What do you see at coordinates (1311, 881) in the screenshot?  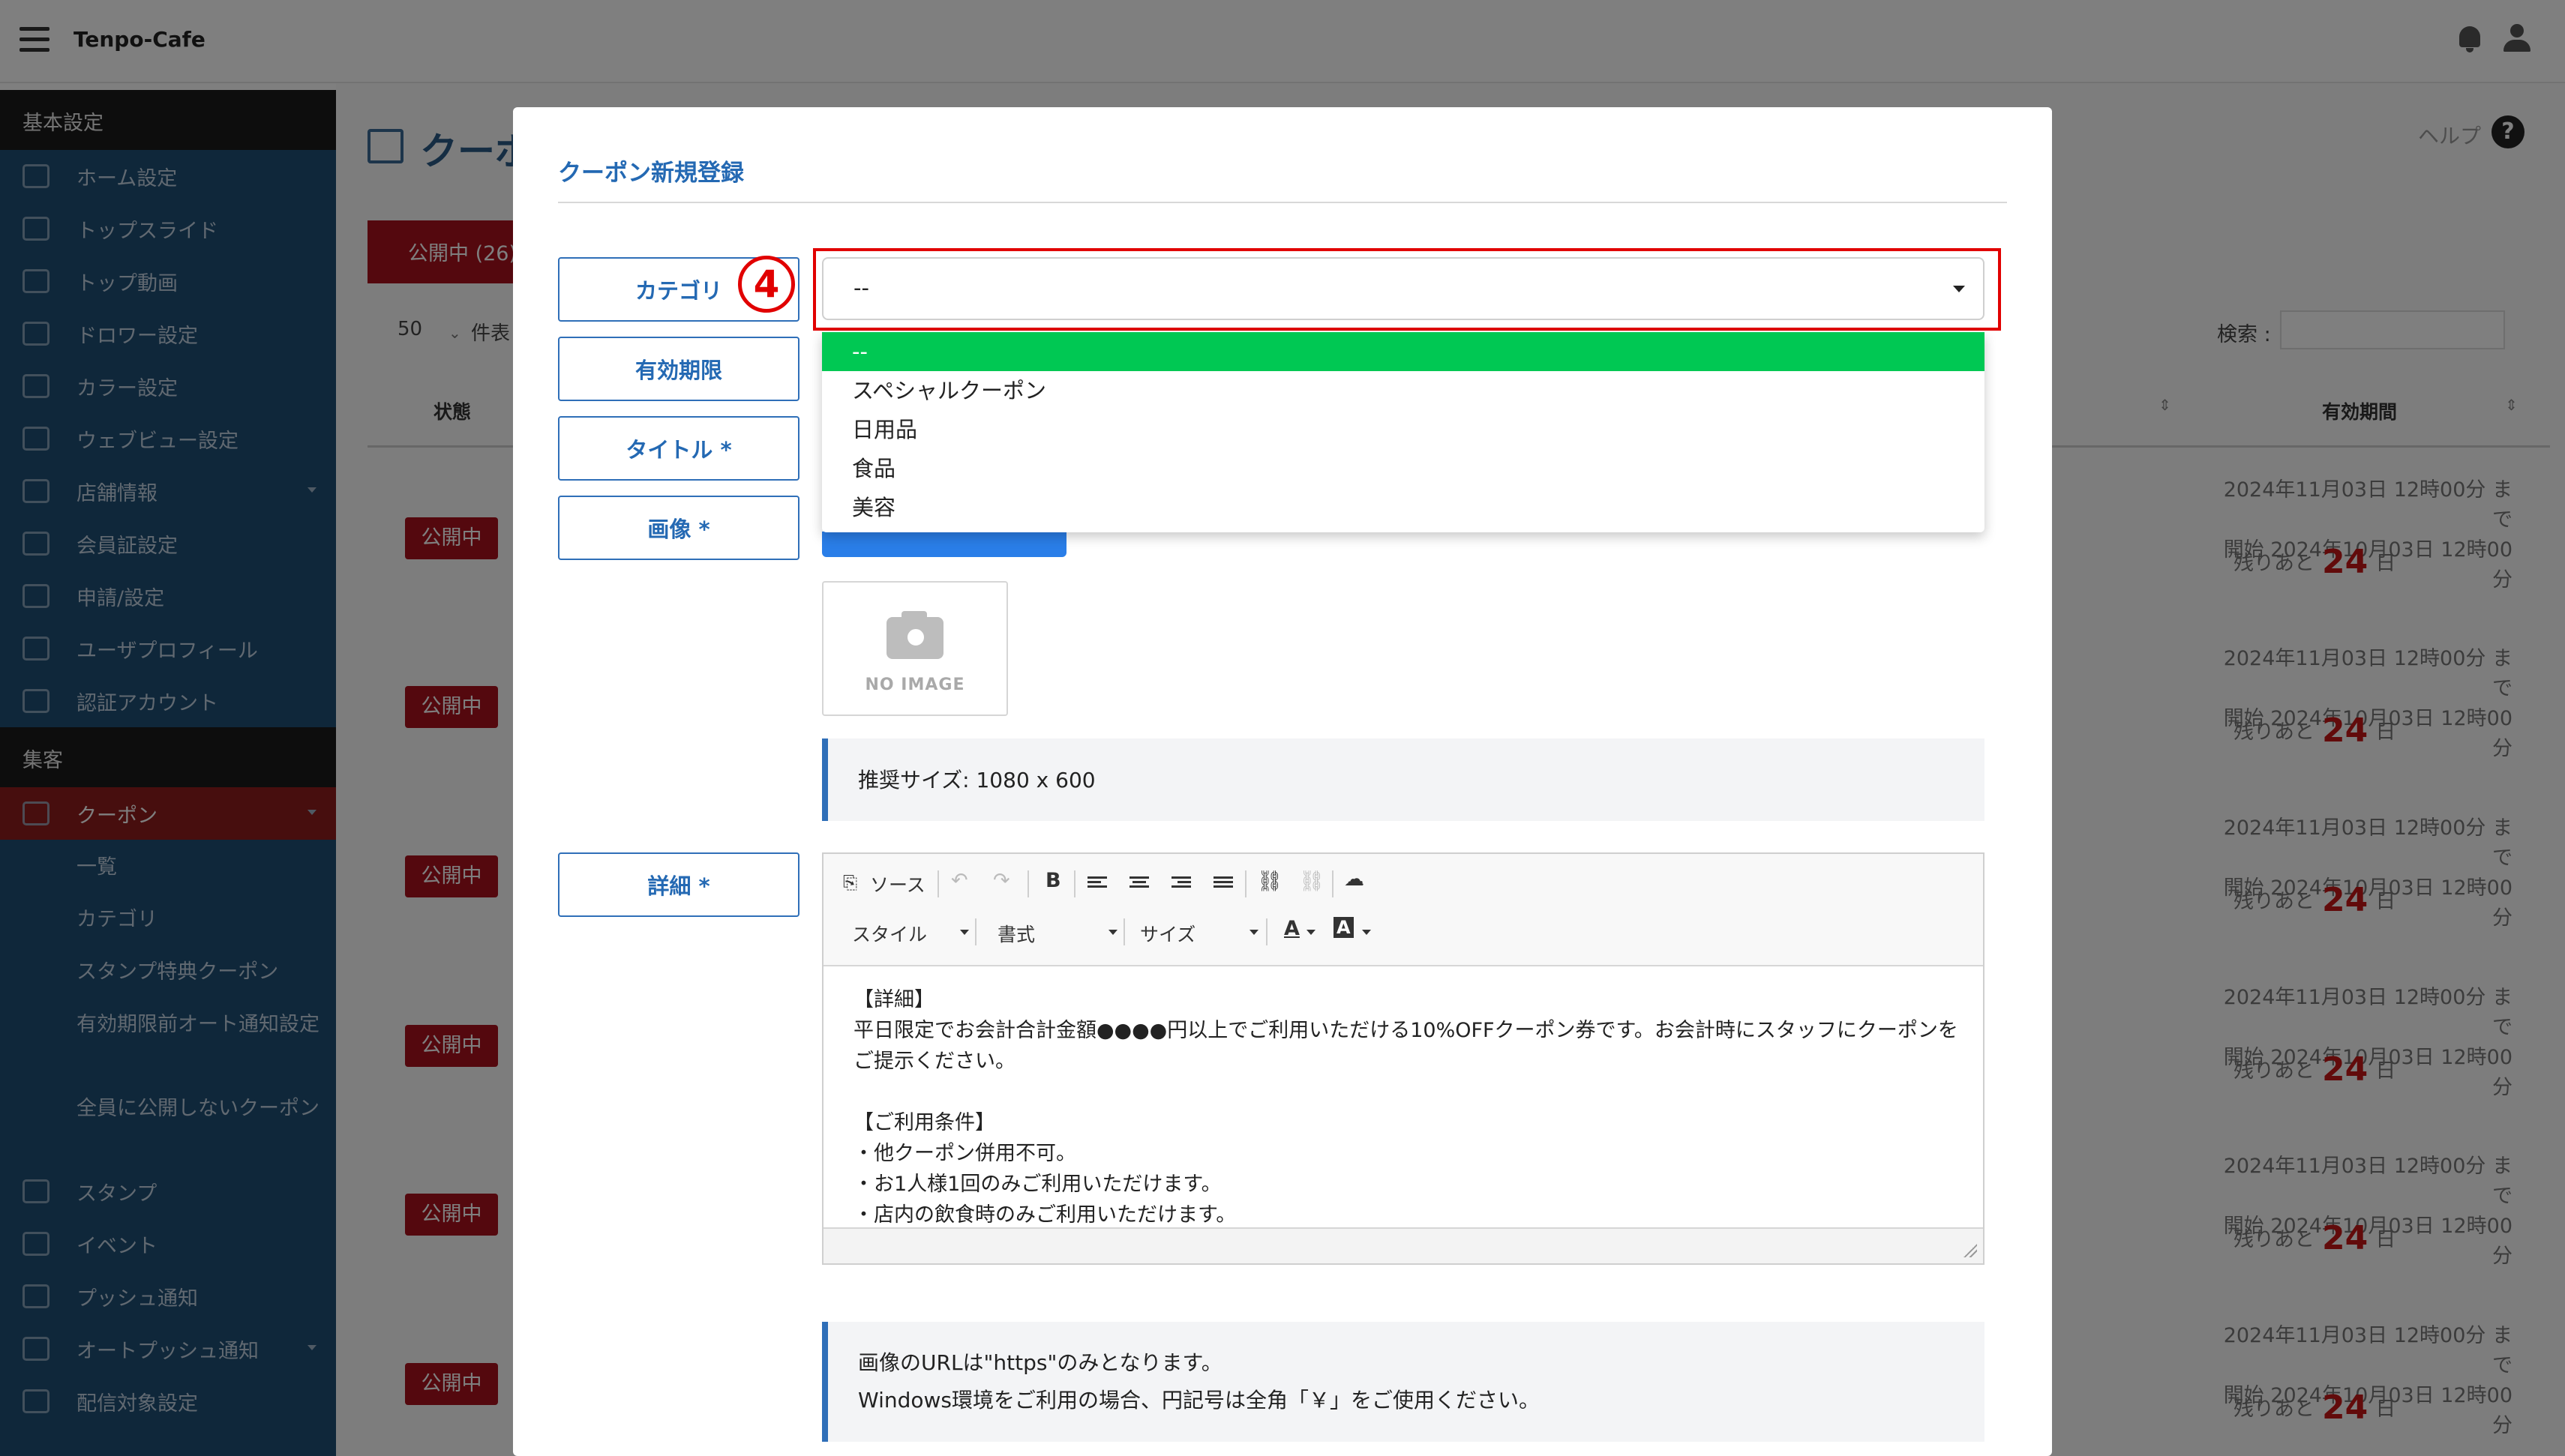 I see `unlink-icon: ⛓` at bounding box center [1311, 881].